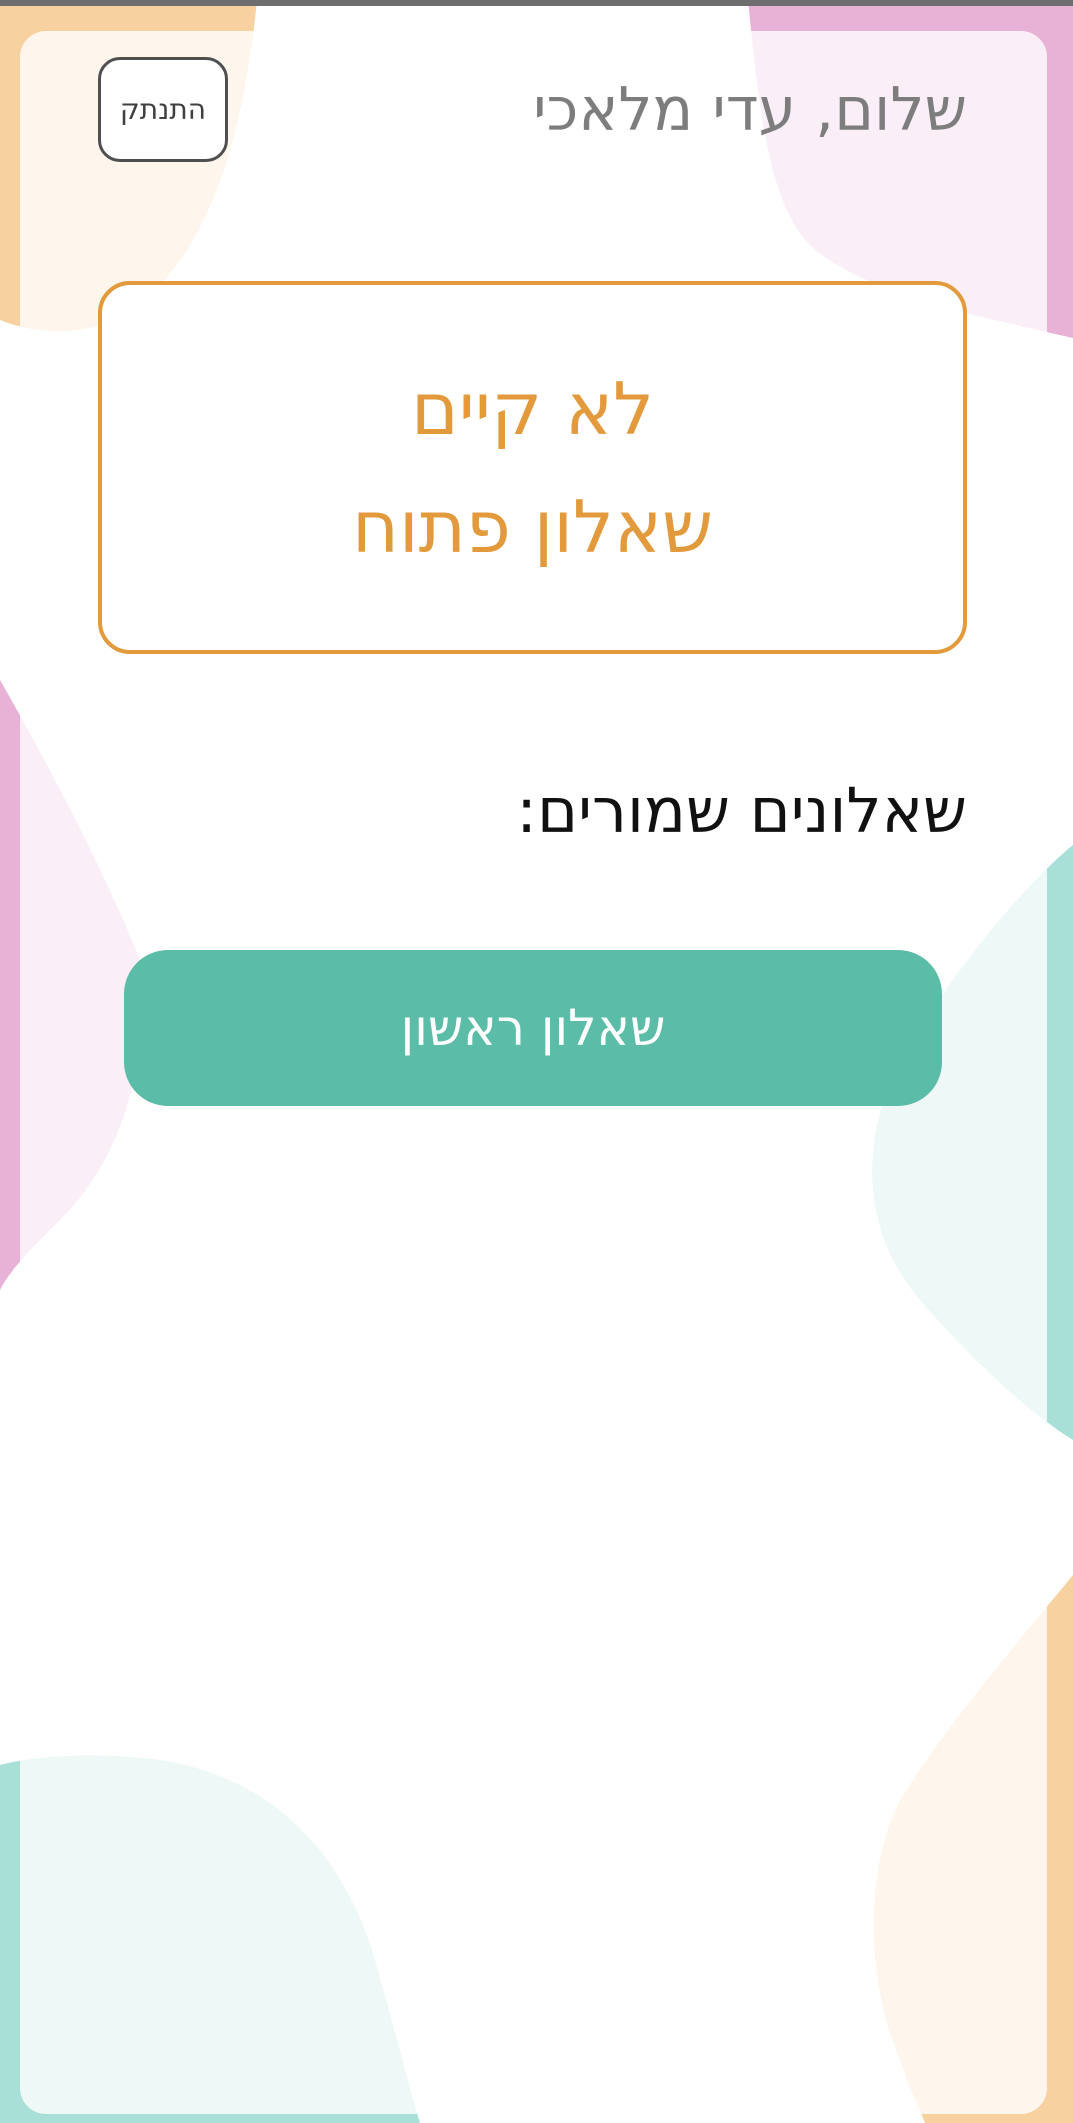 The image size is (1073, 2123). I want to click on status-line-2: שאלון פתוח, so click(532, 526).